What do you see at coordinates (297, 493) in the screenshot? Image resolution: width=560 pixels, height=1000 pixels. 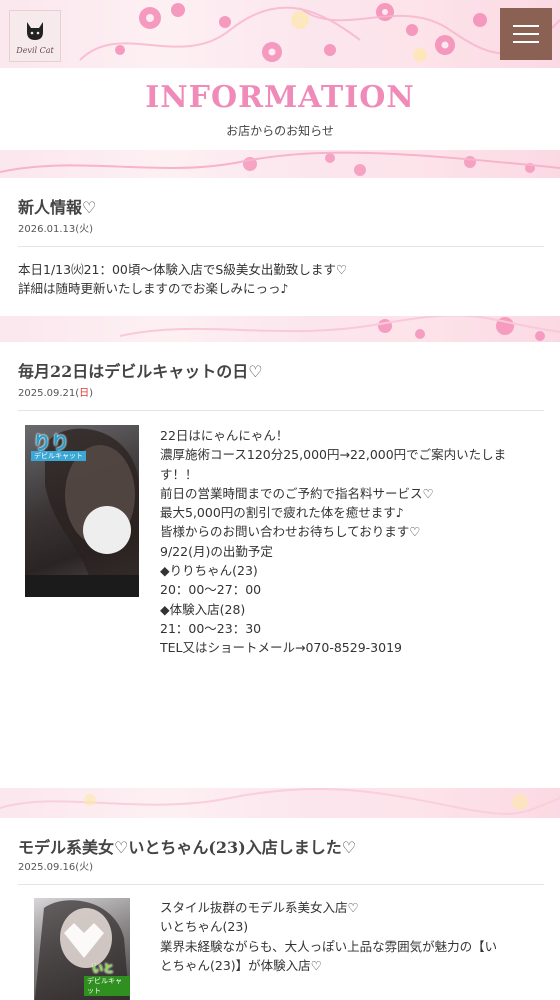 I see `post-line: 前日の営業時間までのご予約で指名料サービス♡` at bounding box center [297, 493].